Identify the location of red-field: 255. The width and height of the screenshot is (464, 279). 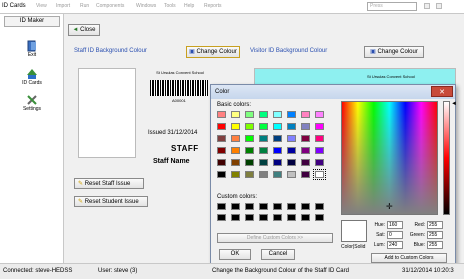
(435, 225).